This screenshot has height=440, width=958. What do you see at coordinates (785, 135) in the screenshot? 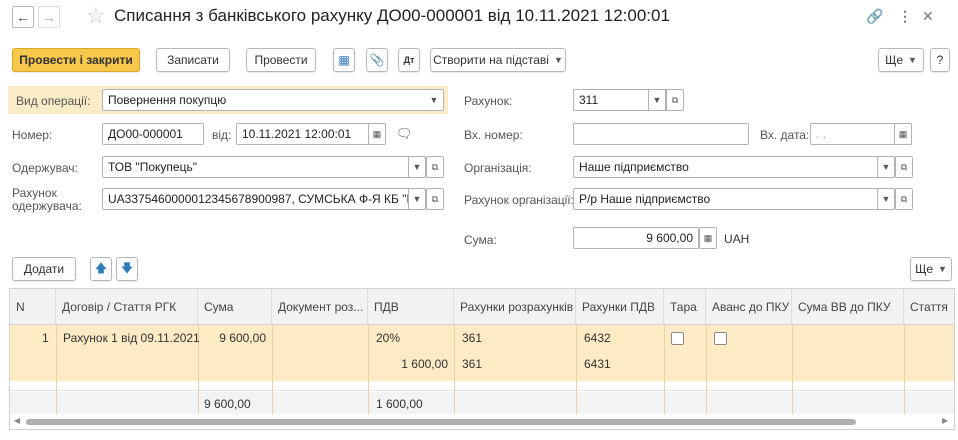
I see `incoming-date-label: Вх. дата:` at bounding box center [785, 135].